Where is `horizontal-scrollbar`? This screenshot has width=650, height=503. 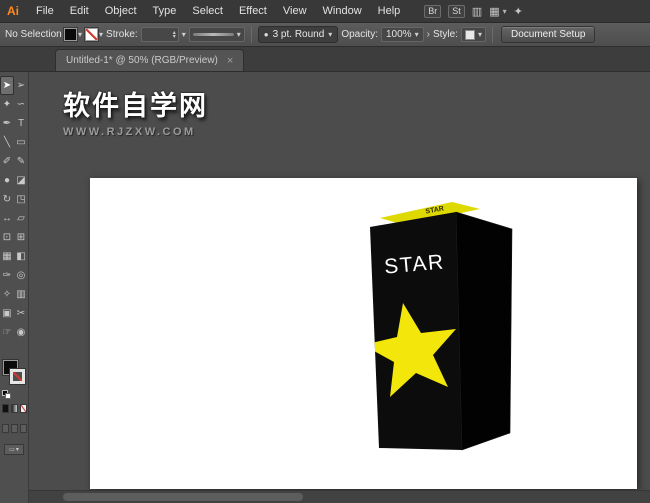 horizontal-scrollbar is located at coordinates (339, 496).